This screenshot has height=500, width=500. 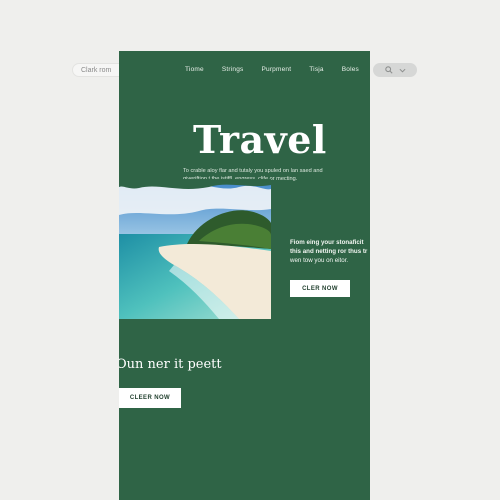 What do you see at coordinates (316, 69) in the screenshot?
I see `nav-item-tisja: Tisja` at bounding box center [316, 69].